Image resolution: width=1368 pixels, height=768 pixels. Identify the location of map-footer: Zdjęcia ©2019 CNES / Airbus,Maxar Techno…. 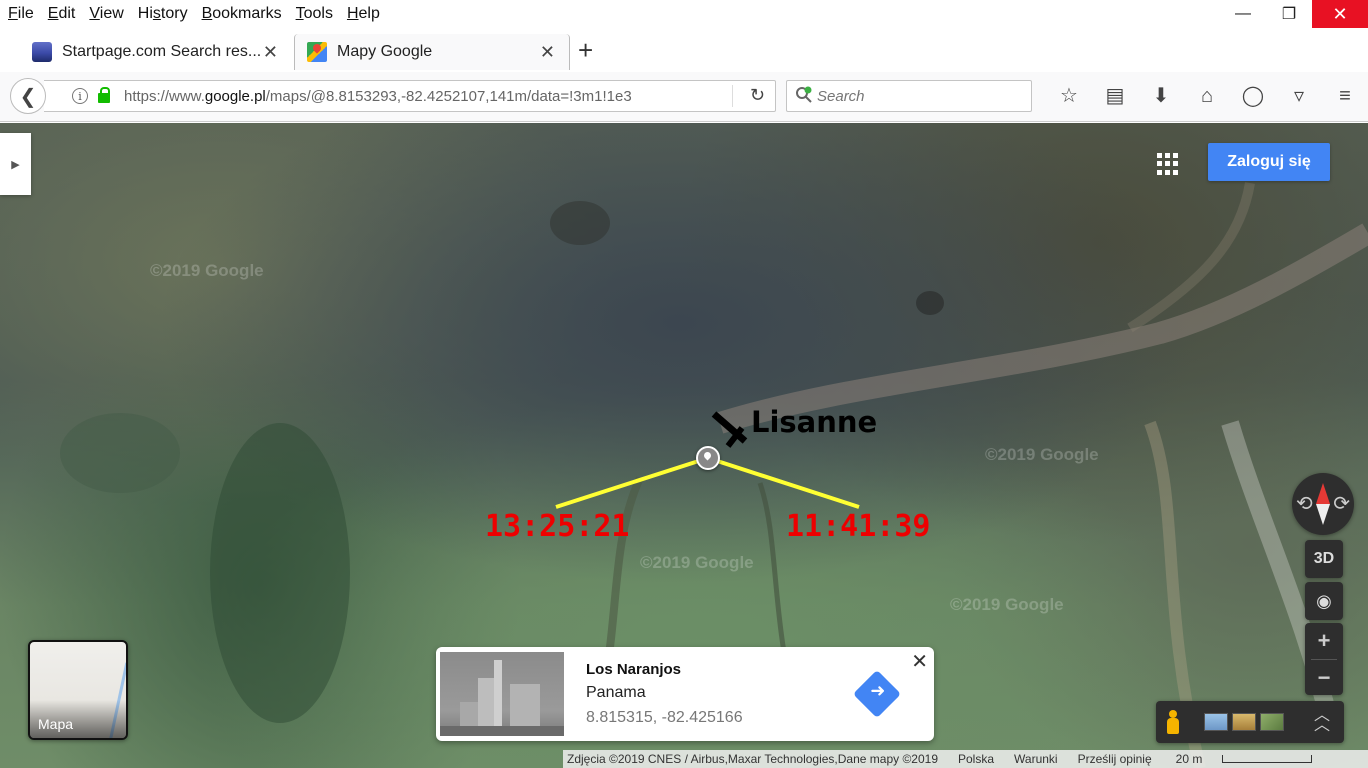
(965, 759).